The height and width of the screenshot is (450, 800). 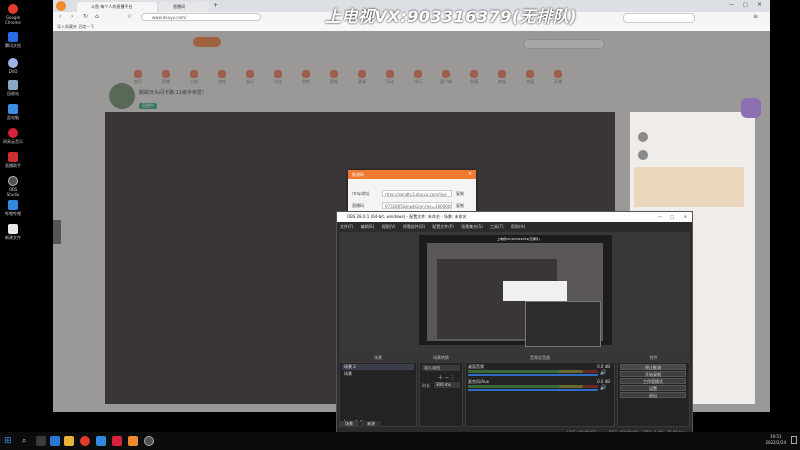 What do you see at coordinates (378, 394) in the screenshot?
I see `scenes-panel: 场景 2 场景 ＋ − ∧ ∨` at bounding box center [378, 394].